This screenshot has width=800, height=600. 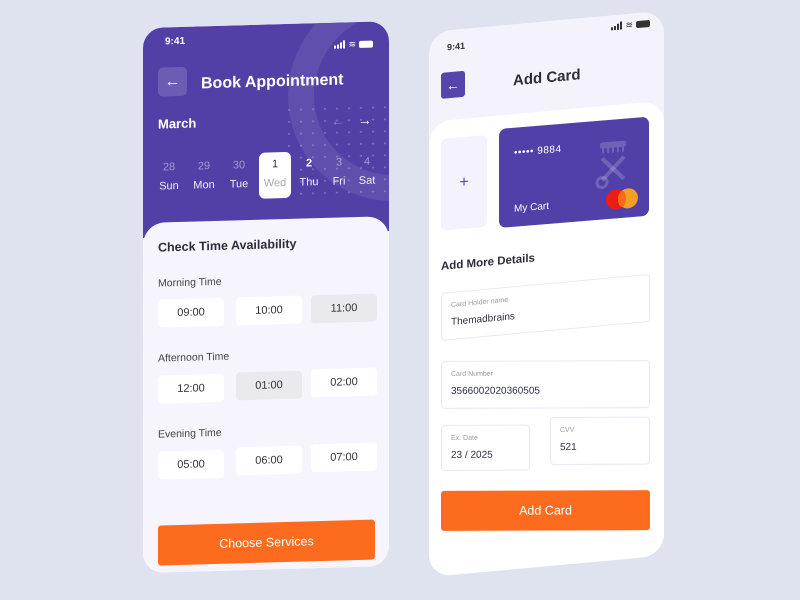 I want to click on day-item: 2 Thu, so click(x=309, y=174).